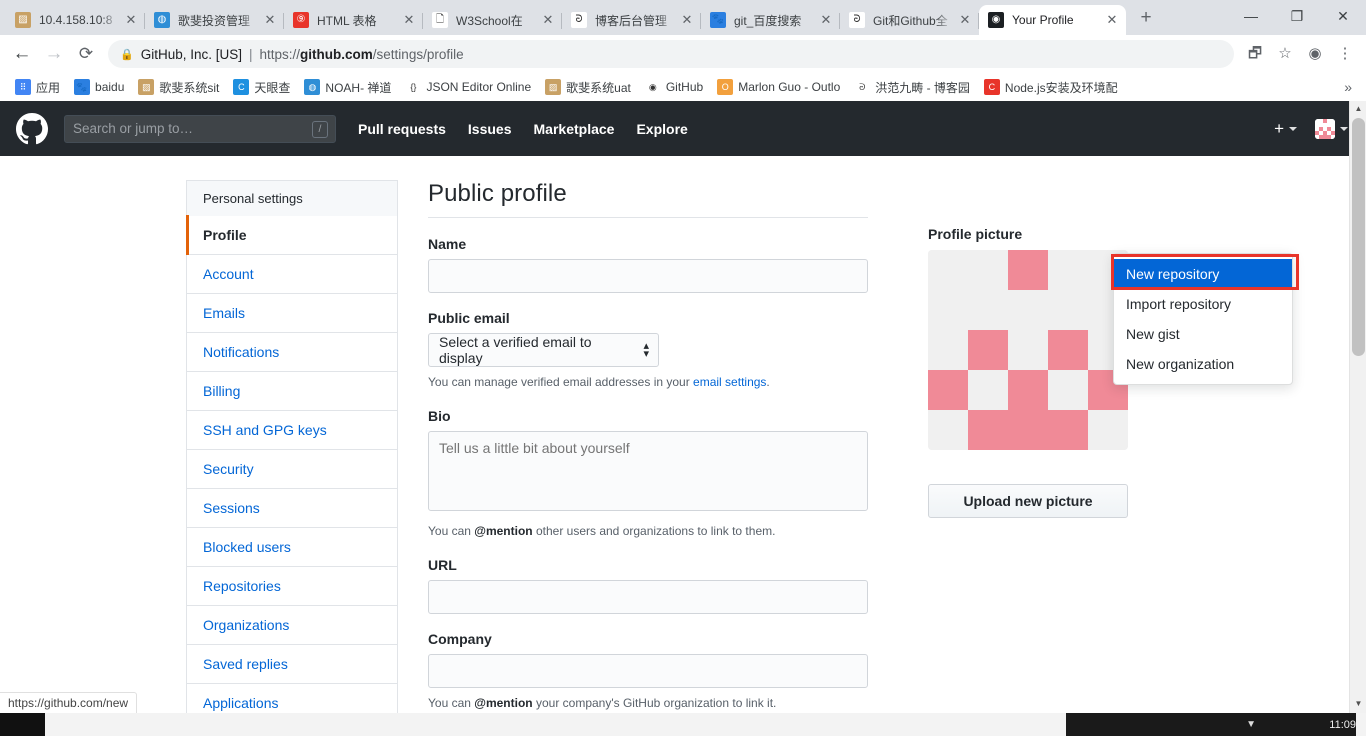 This screenshot has width=1366, height=736. Describe the element at coordinates (292, 313) in the screenshot. I see `sidebar-item-emails: Emails` at that location.